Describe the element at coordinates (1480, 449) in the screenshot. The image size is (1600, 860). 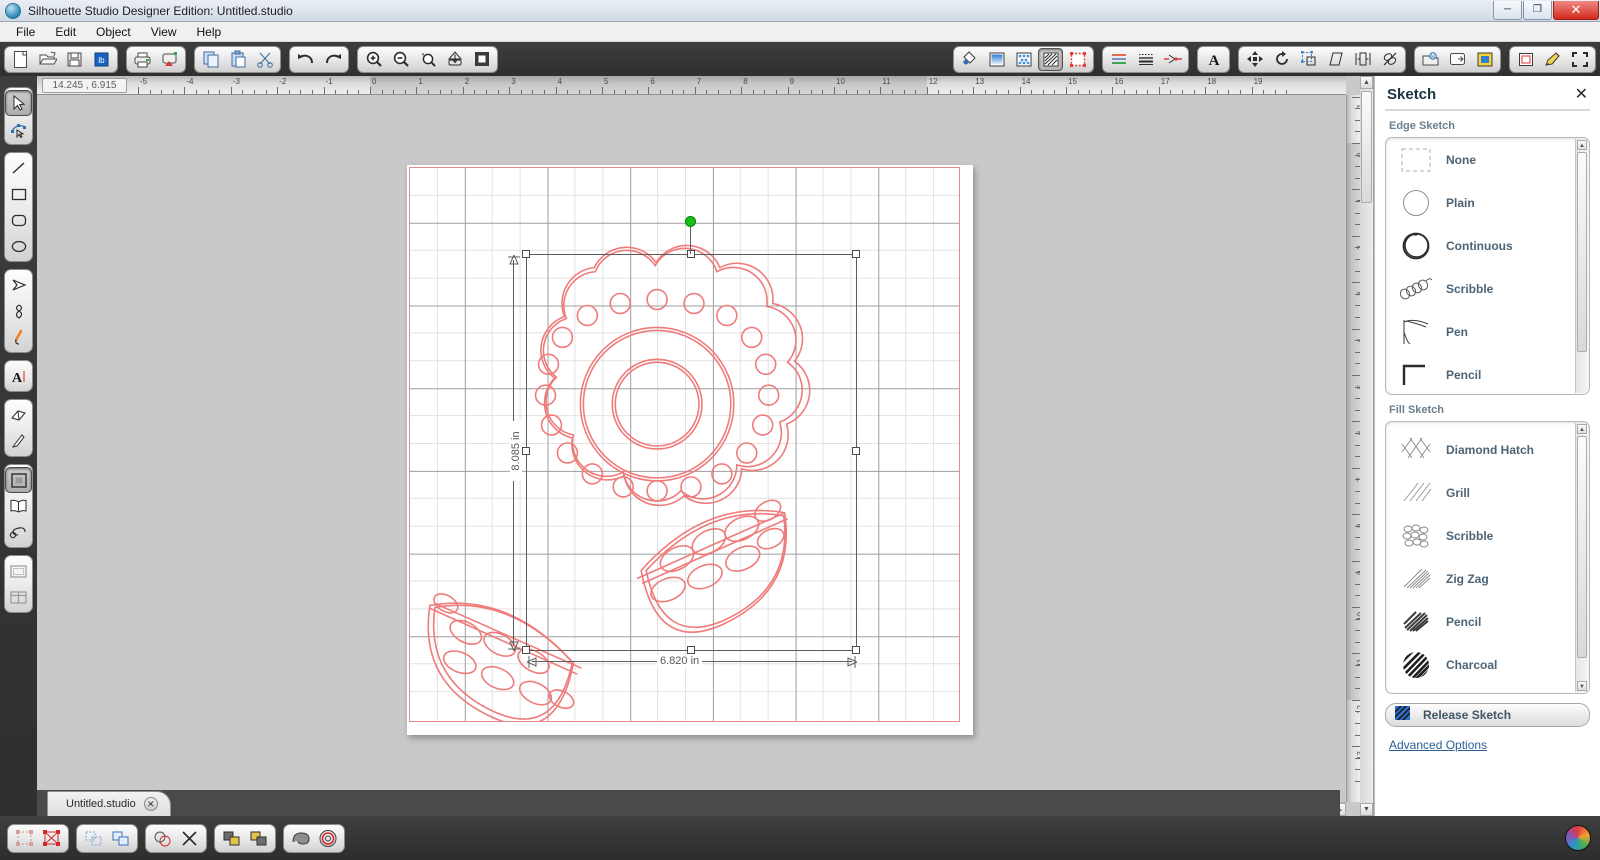
I see `fill-option-diamond-hatch: Diamond Hatch` at that location.